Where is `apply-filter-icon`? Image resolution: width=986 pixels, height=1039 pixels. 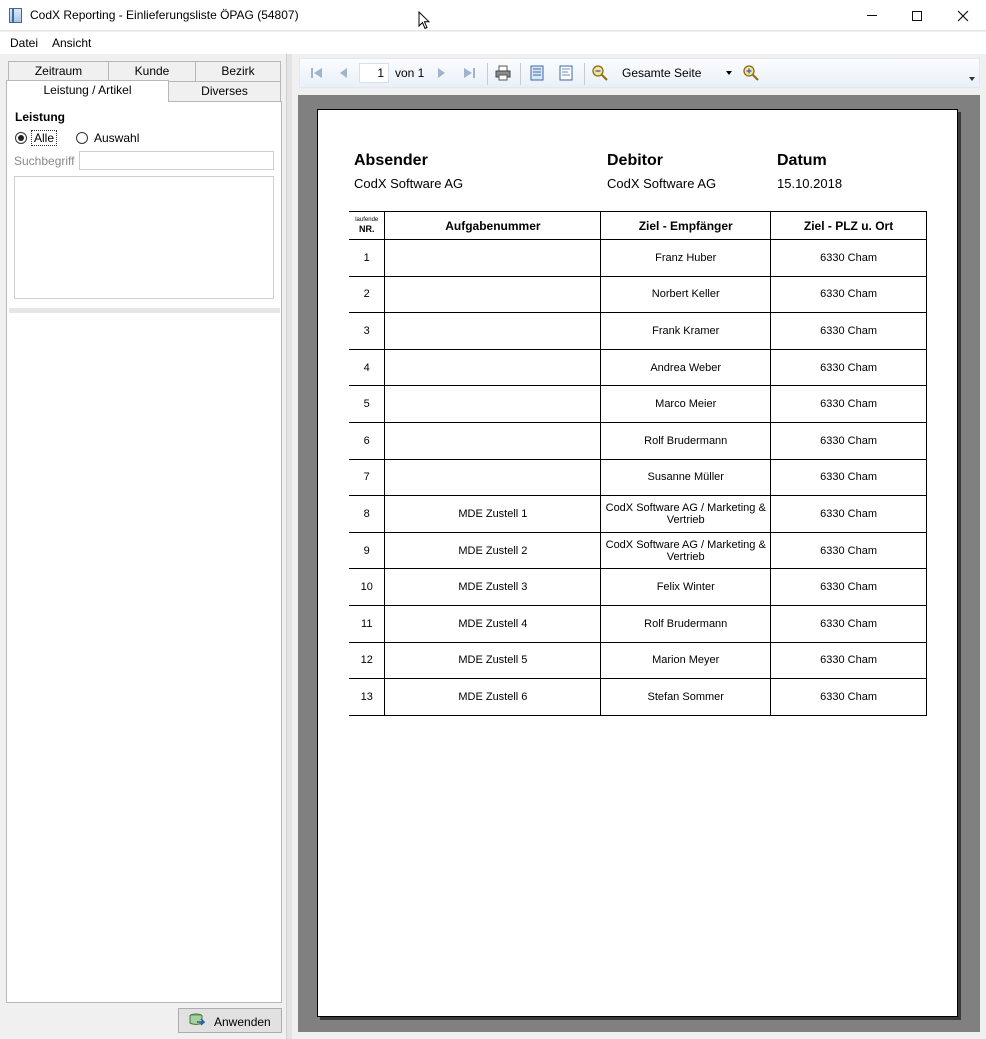
apply-filter-icon is located at coordinates (197, 1019).